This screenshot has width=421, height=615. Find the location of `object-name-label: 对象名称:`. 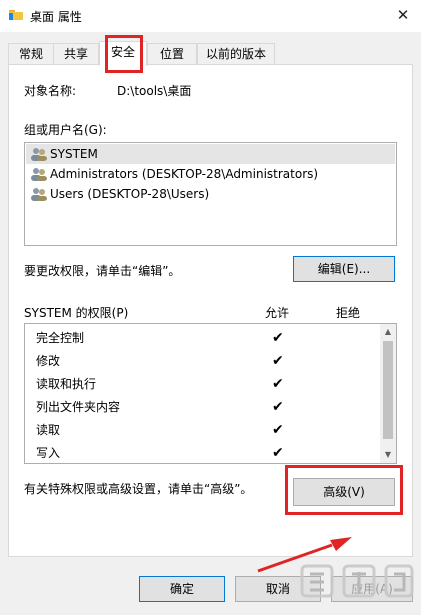

object-name-label: 对象名称: is located at coordinates (50, 91).